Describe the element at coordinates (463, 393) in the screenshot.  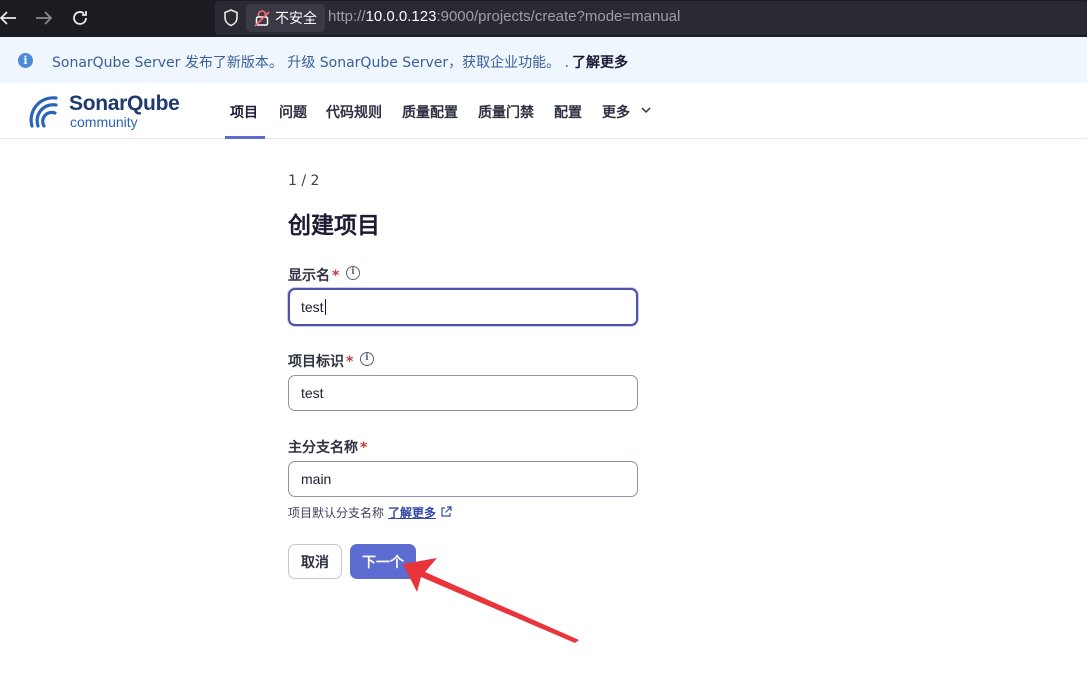
I see `project-key-input: test` at that location.